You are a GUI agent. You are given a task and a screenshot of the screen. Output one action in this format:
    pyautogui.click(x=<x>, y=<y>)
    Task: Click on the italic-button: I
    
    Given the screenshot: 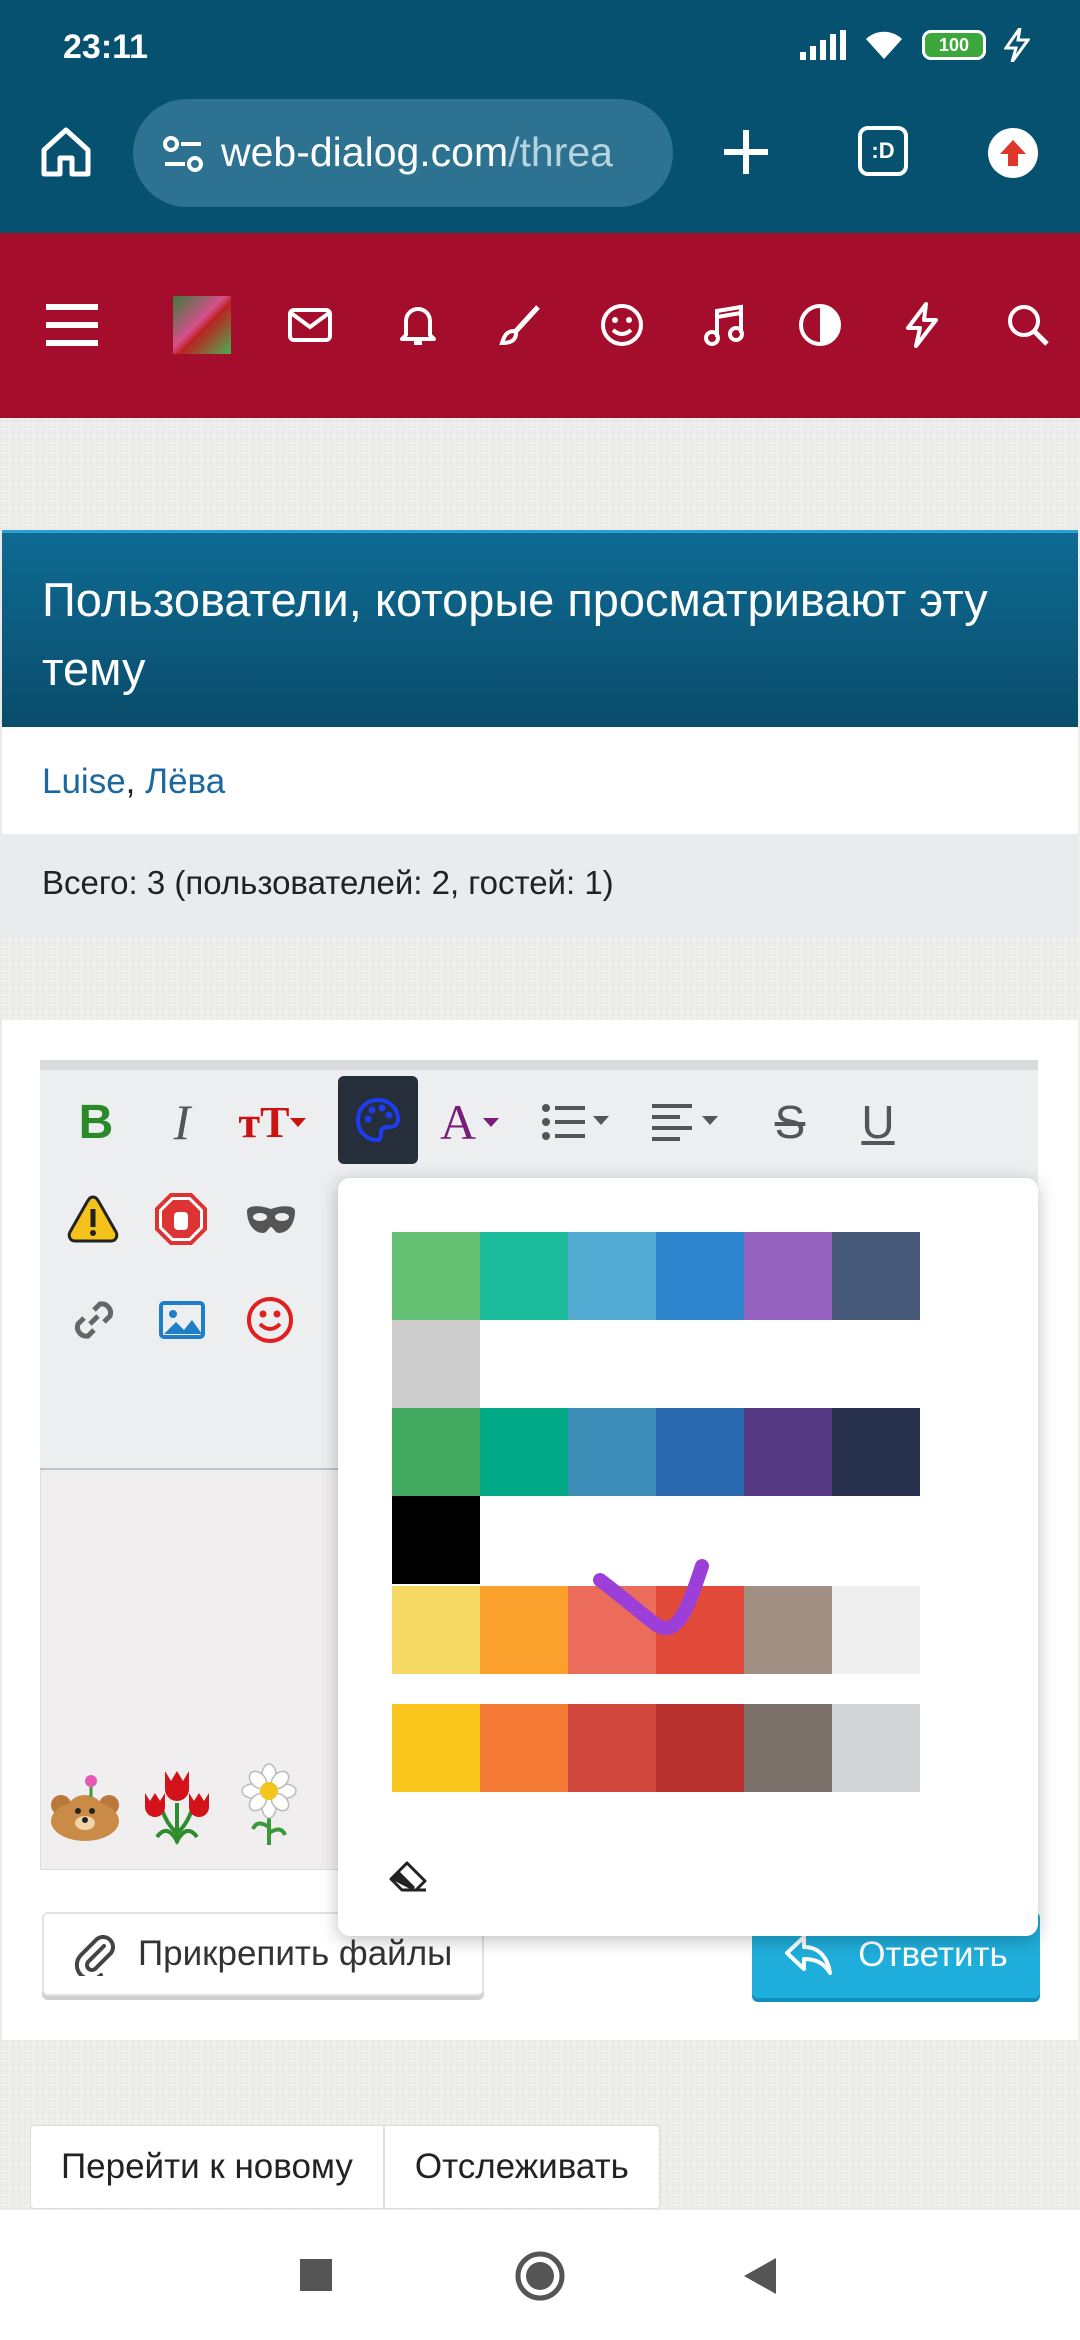 What is the action you would take?
    pyautogui.click(x=182, y=1122)
    